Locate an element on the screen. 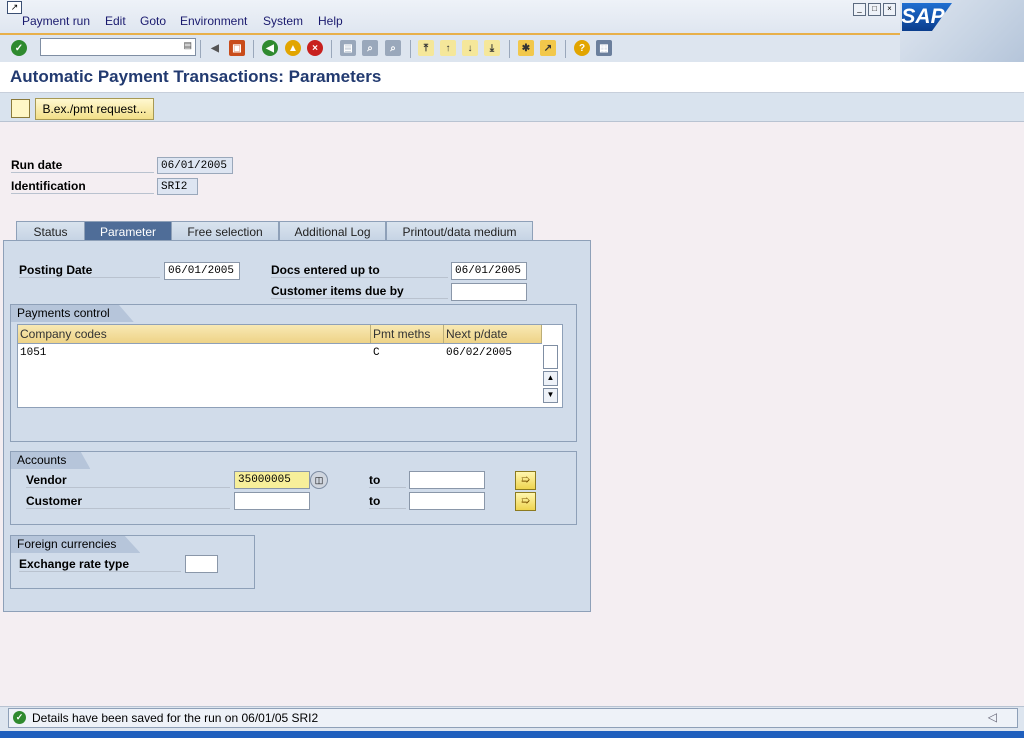 The image size is (1024, 738). back-icon: ◀ is located at coordinates (270, 48).